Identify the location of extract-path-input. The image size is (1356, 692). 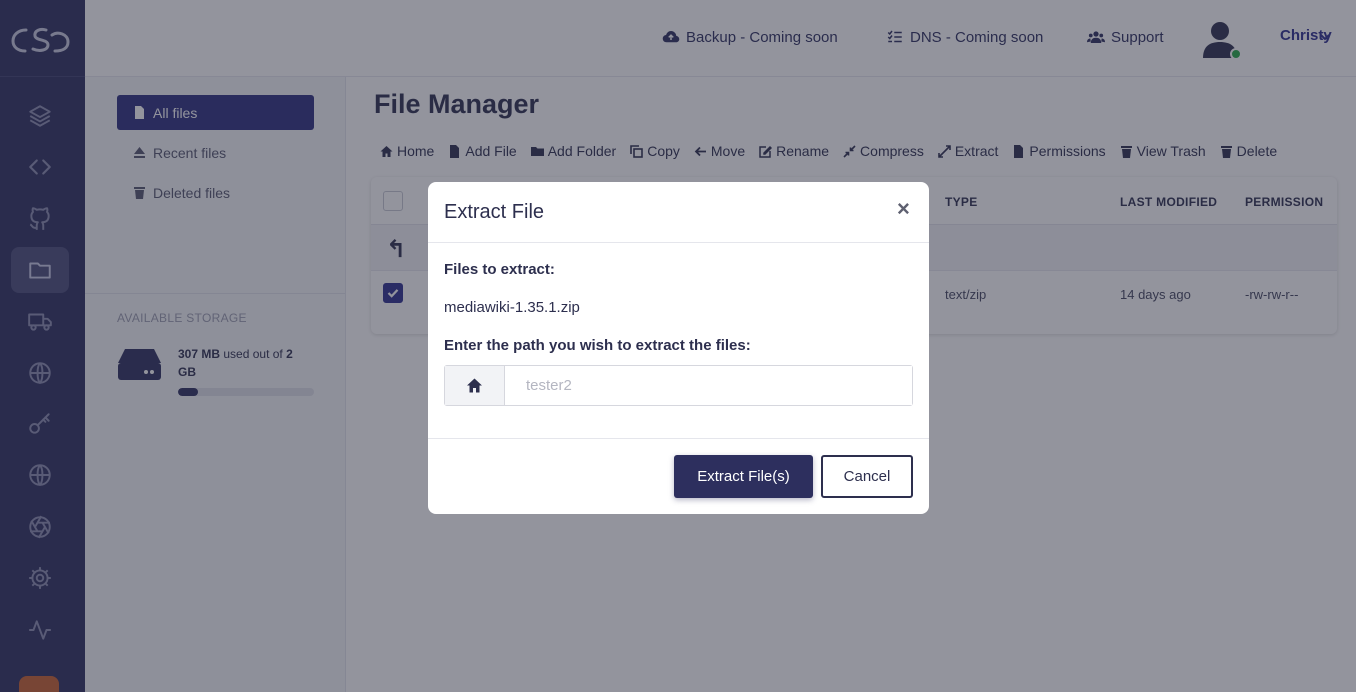
(708, 385).